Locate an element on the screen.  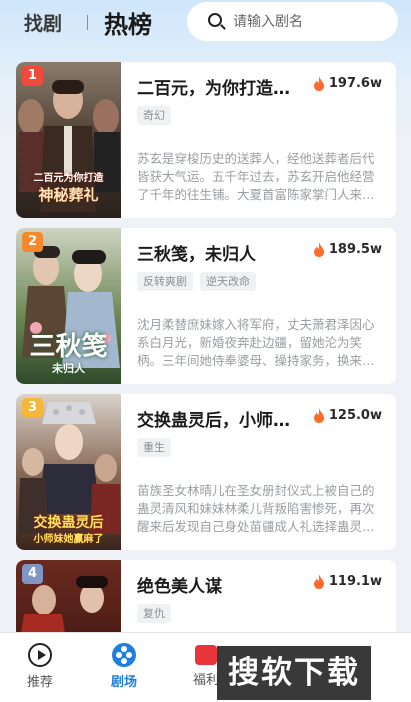
genre-tag: 逆天改命 is located at coordinates (228, 281).